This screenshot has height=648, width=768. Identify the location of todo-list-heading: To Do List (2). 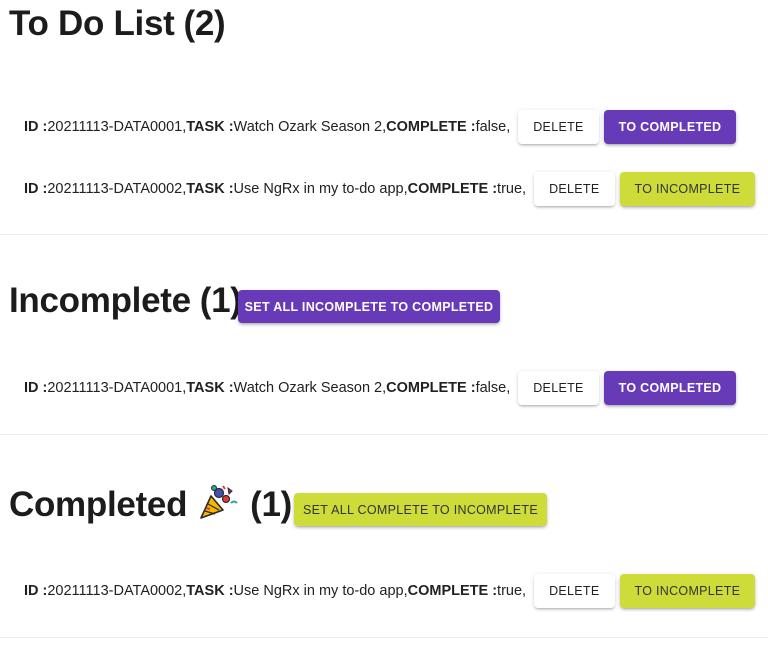
(117, 23).